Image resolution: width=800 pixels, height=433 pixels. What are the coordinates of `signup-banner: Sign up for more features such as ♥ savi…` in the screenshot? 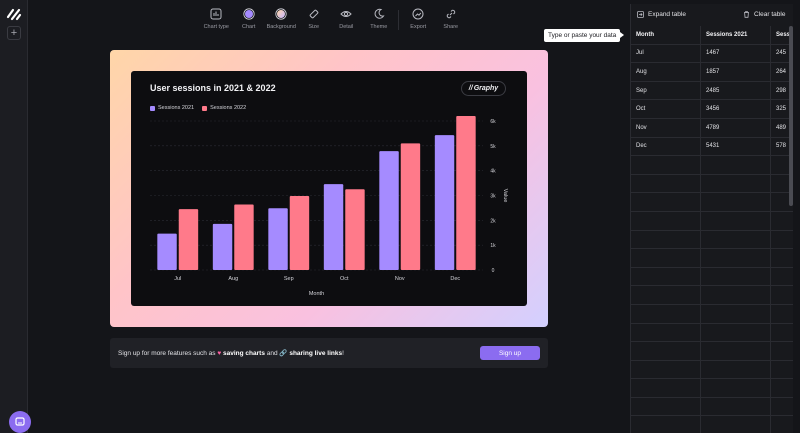 It's located at (329, 353).